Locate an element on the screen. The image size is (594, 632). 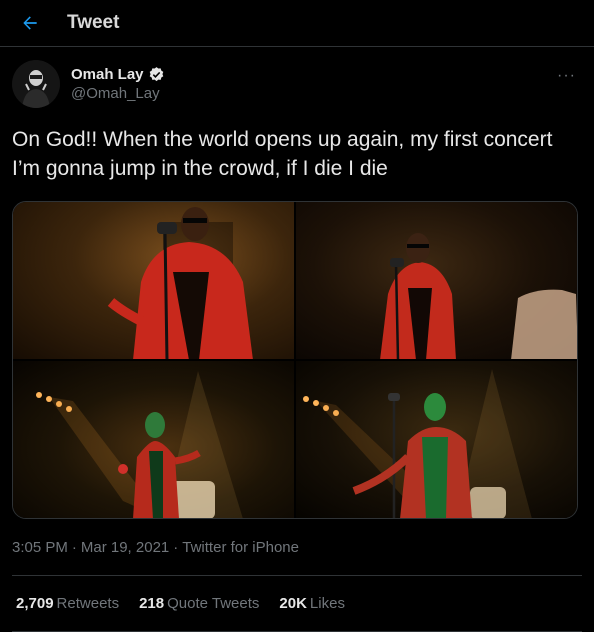
back-button is located at coordinates (30, 23).